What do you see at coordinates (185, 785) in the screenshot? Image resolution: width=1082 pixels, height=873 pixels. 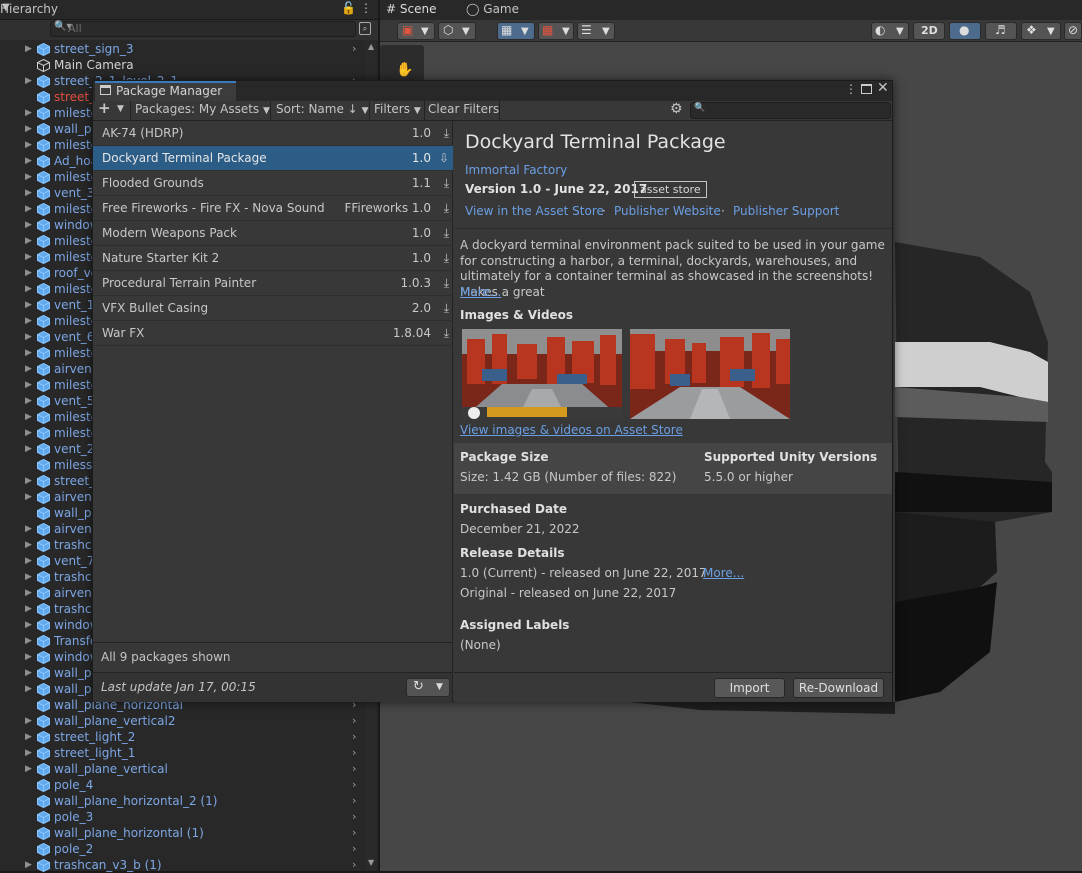 I see `hierarchy-item: pole_4 ›` at bounding box center [185, 785].